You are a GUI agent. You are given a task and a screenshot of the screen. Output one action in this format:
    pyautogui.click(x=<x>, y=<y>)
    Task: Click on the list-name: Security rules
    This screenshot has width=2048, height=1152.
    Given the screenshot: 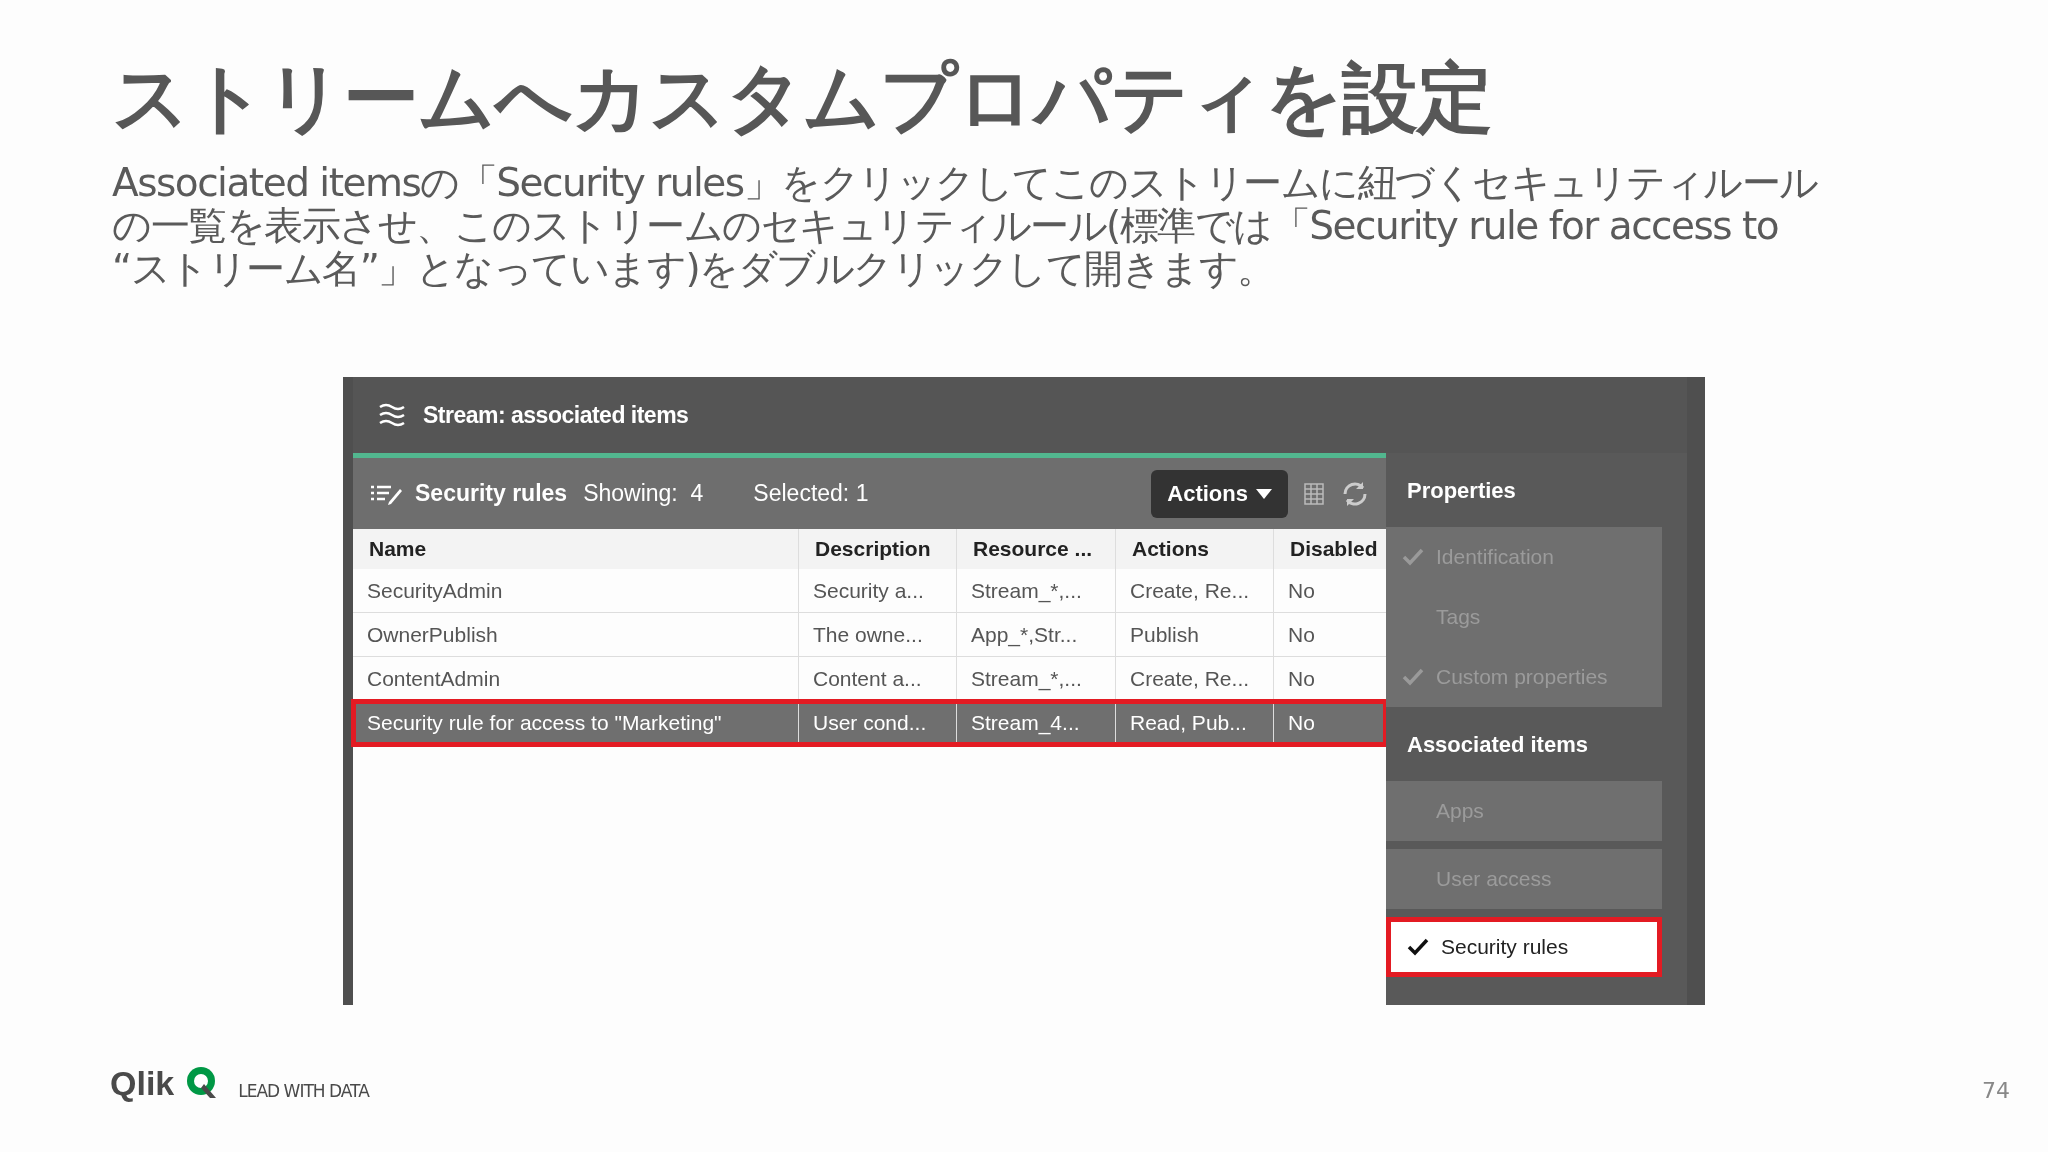 What is the action you would take?
    pyautogui.click(x=491, y=494)
    